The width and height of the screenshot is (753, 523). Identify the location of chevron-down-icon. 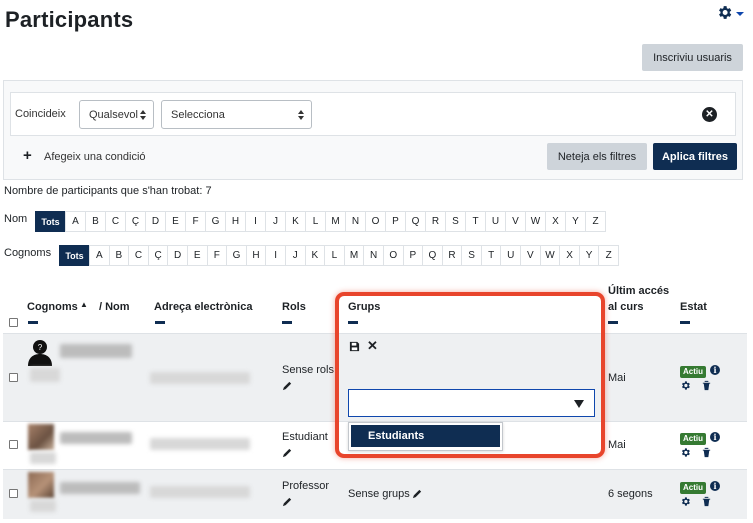
(740, 13).